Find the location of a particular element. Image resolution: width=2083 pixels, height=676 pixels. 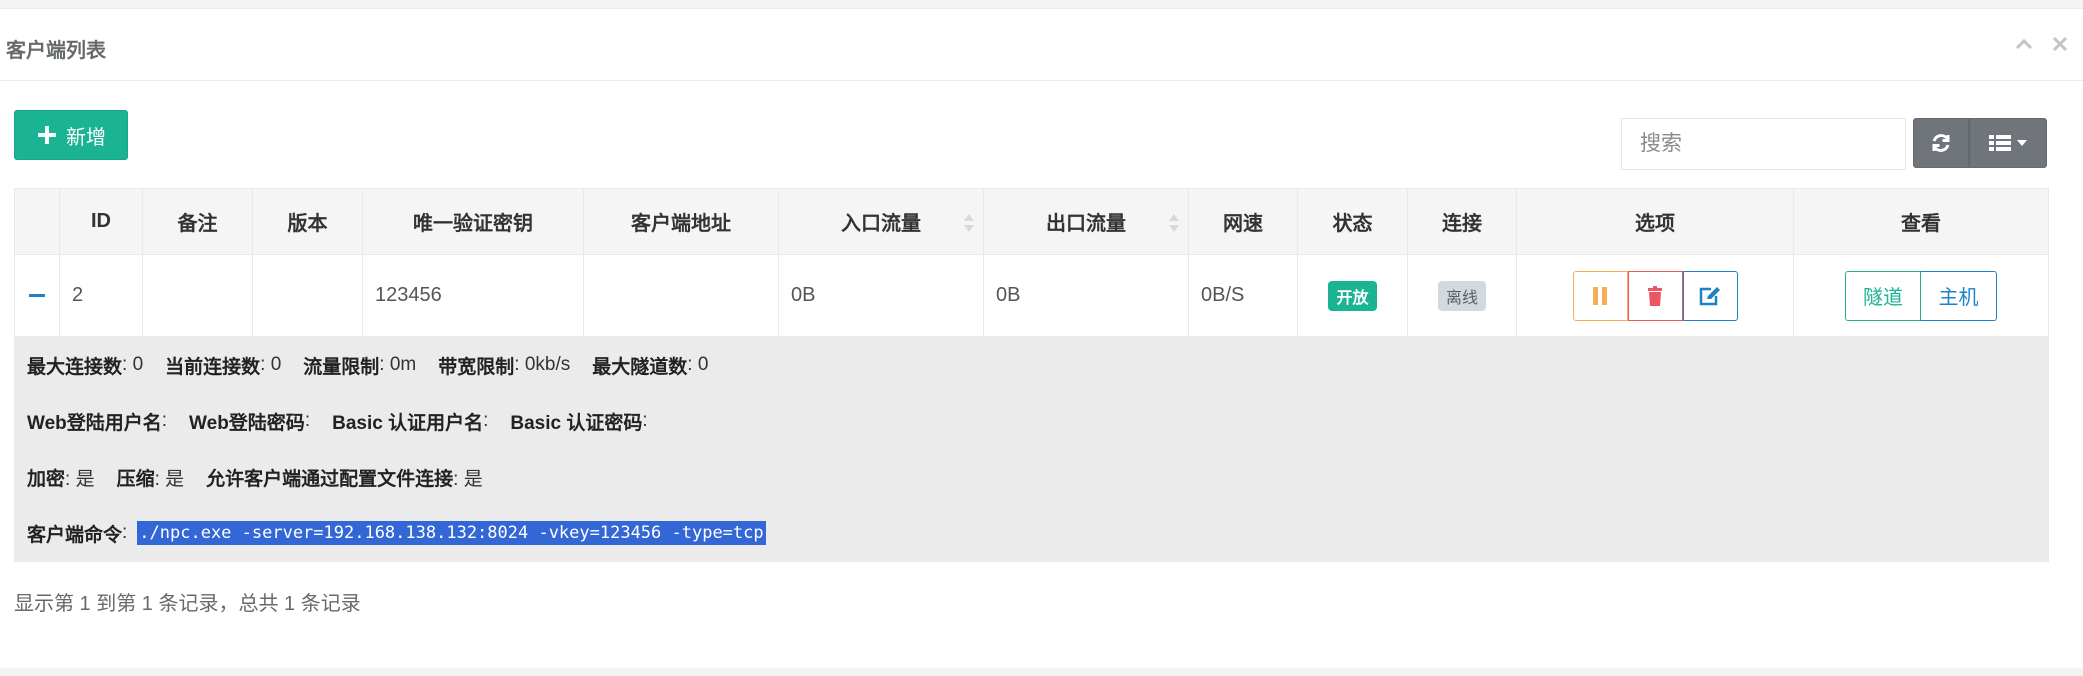

crypt-value: : 是 is located at coordinates (80, 479).